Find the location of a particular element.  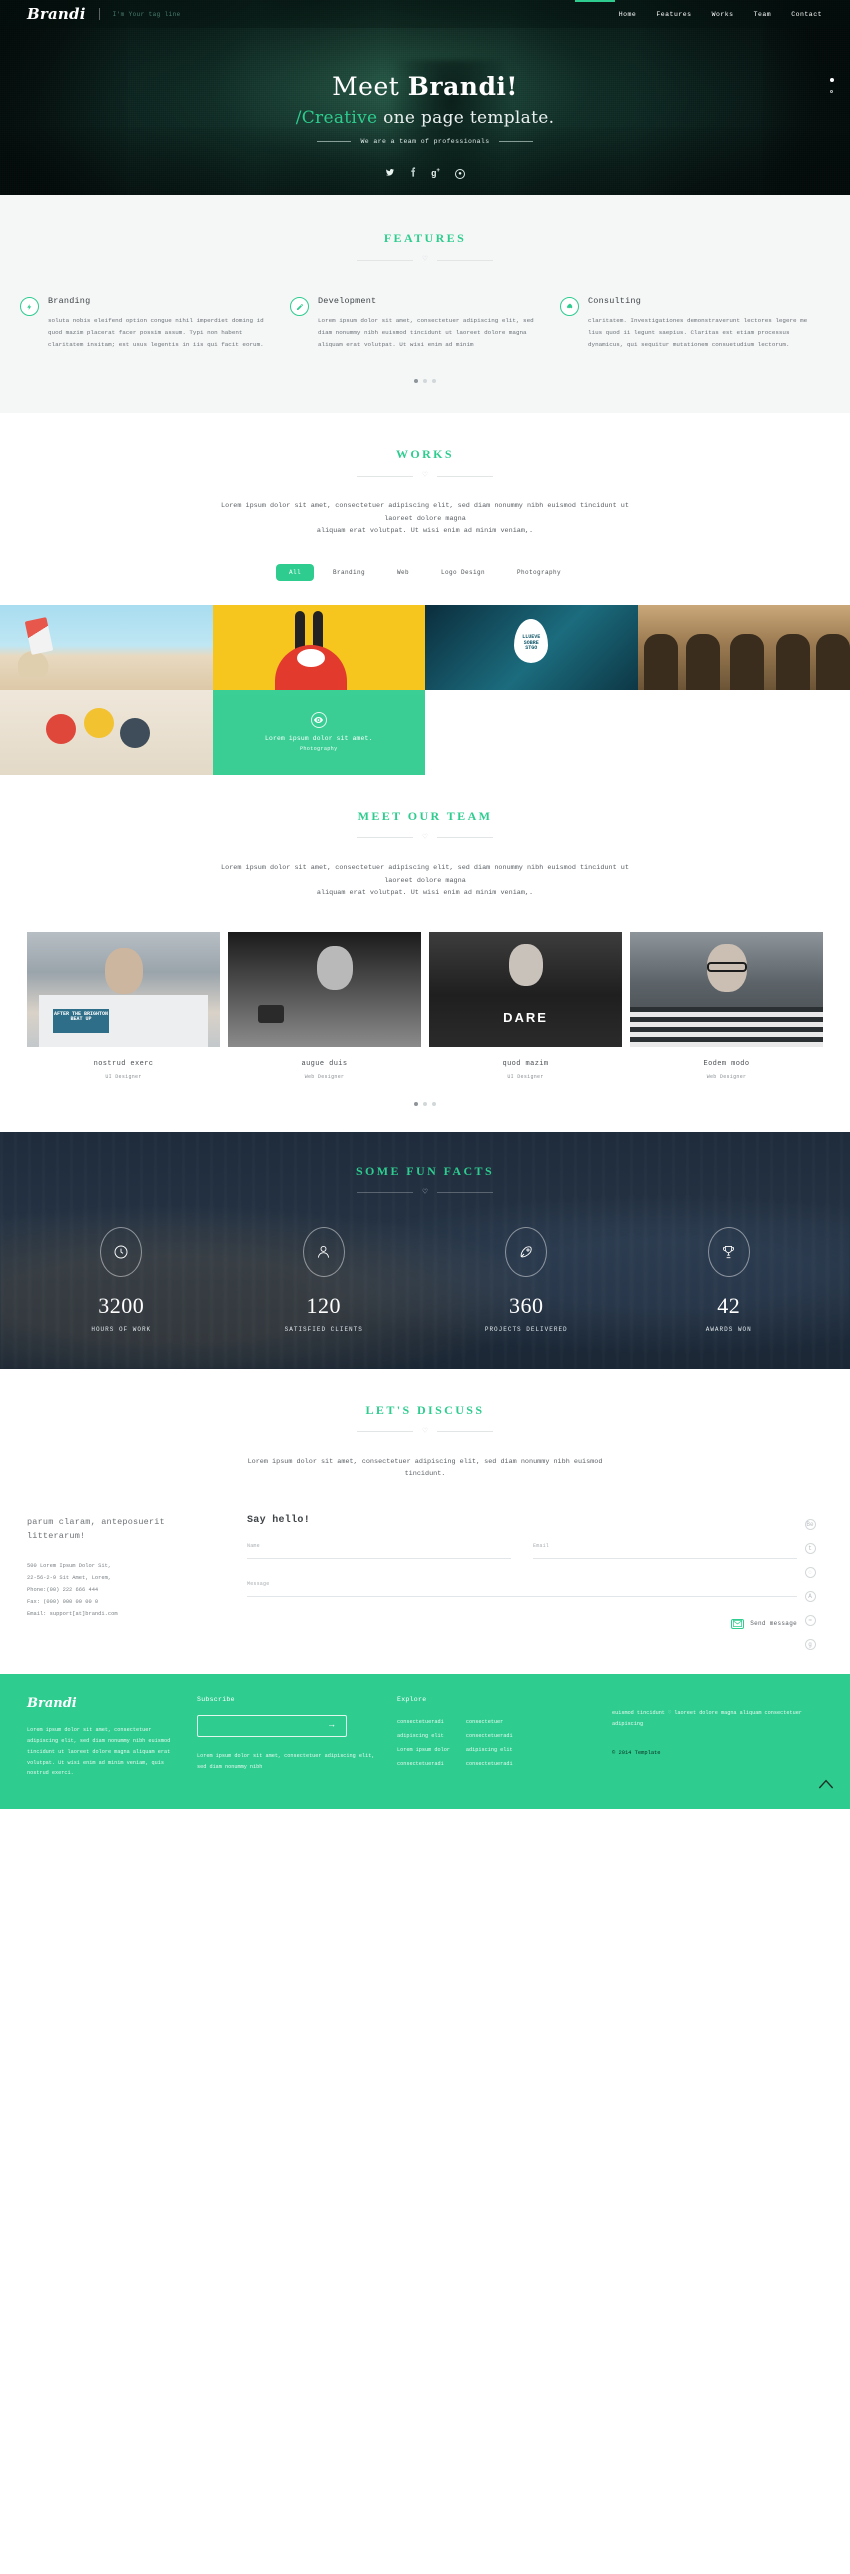

name-input is located at coordinates (379, 1558).